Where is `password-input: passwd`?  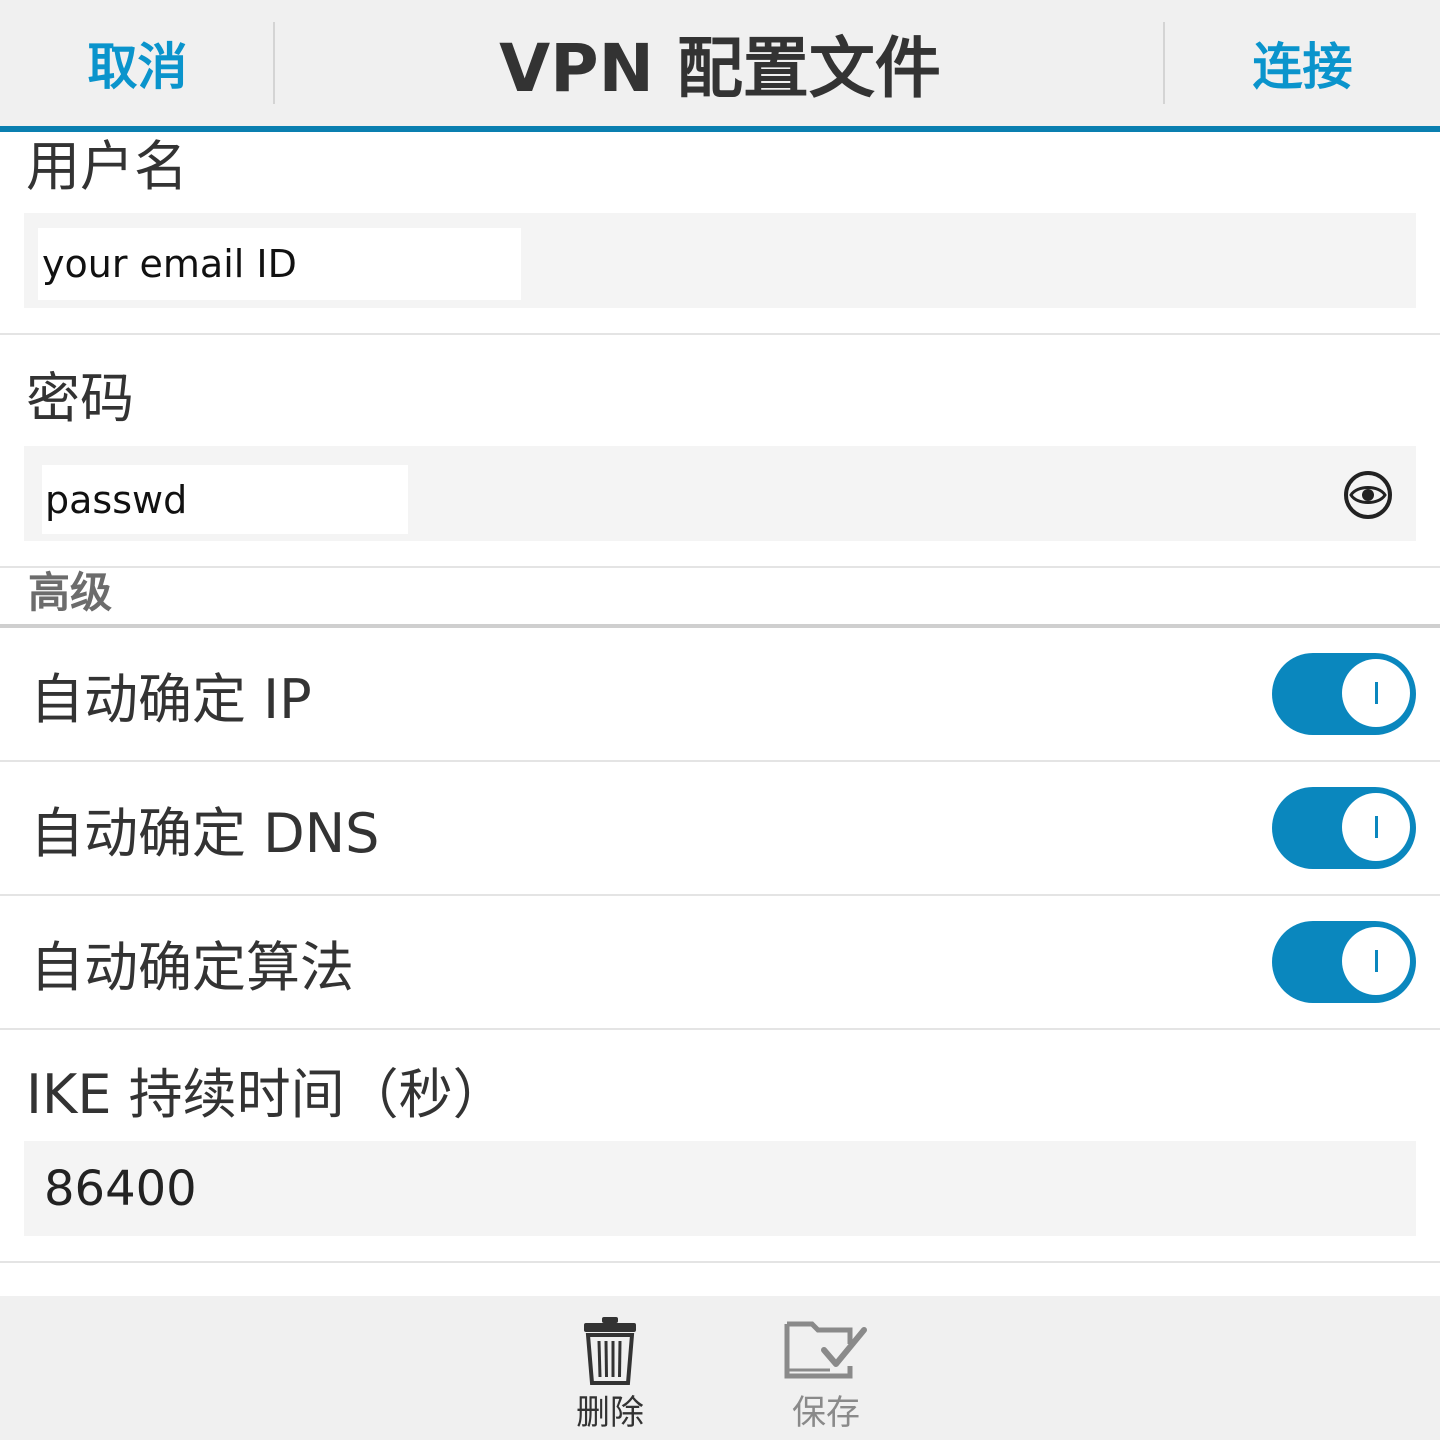
password-input: passwd is located at coordinates (225, 499).